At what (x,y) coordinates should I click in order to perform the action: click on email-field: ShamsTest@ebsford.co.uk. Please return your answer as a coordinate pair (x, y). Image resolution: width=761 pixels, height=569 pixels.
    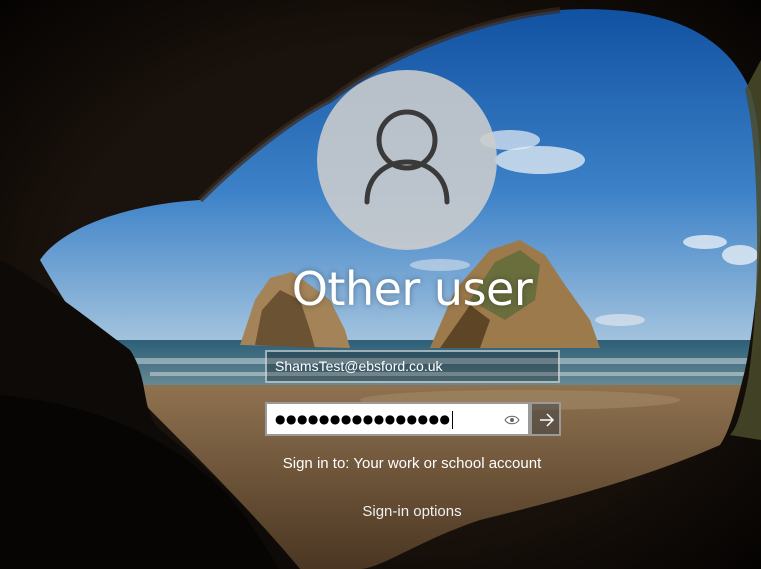
    Looking at the image, I should click on (412, 366).